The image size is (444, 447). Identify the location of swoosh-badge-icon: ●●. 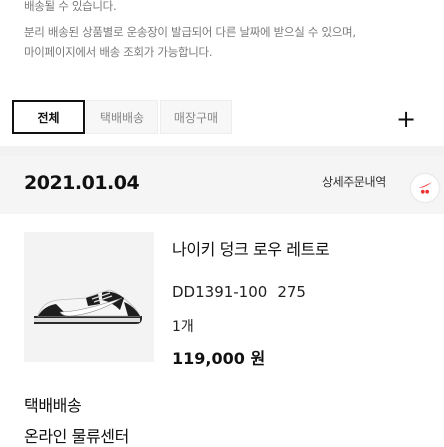
(425, 188).